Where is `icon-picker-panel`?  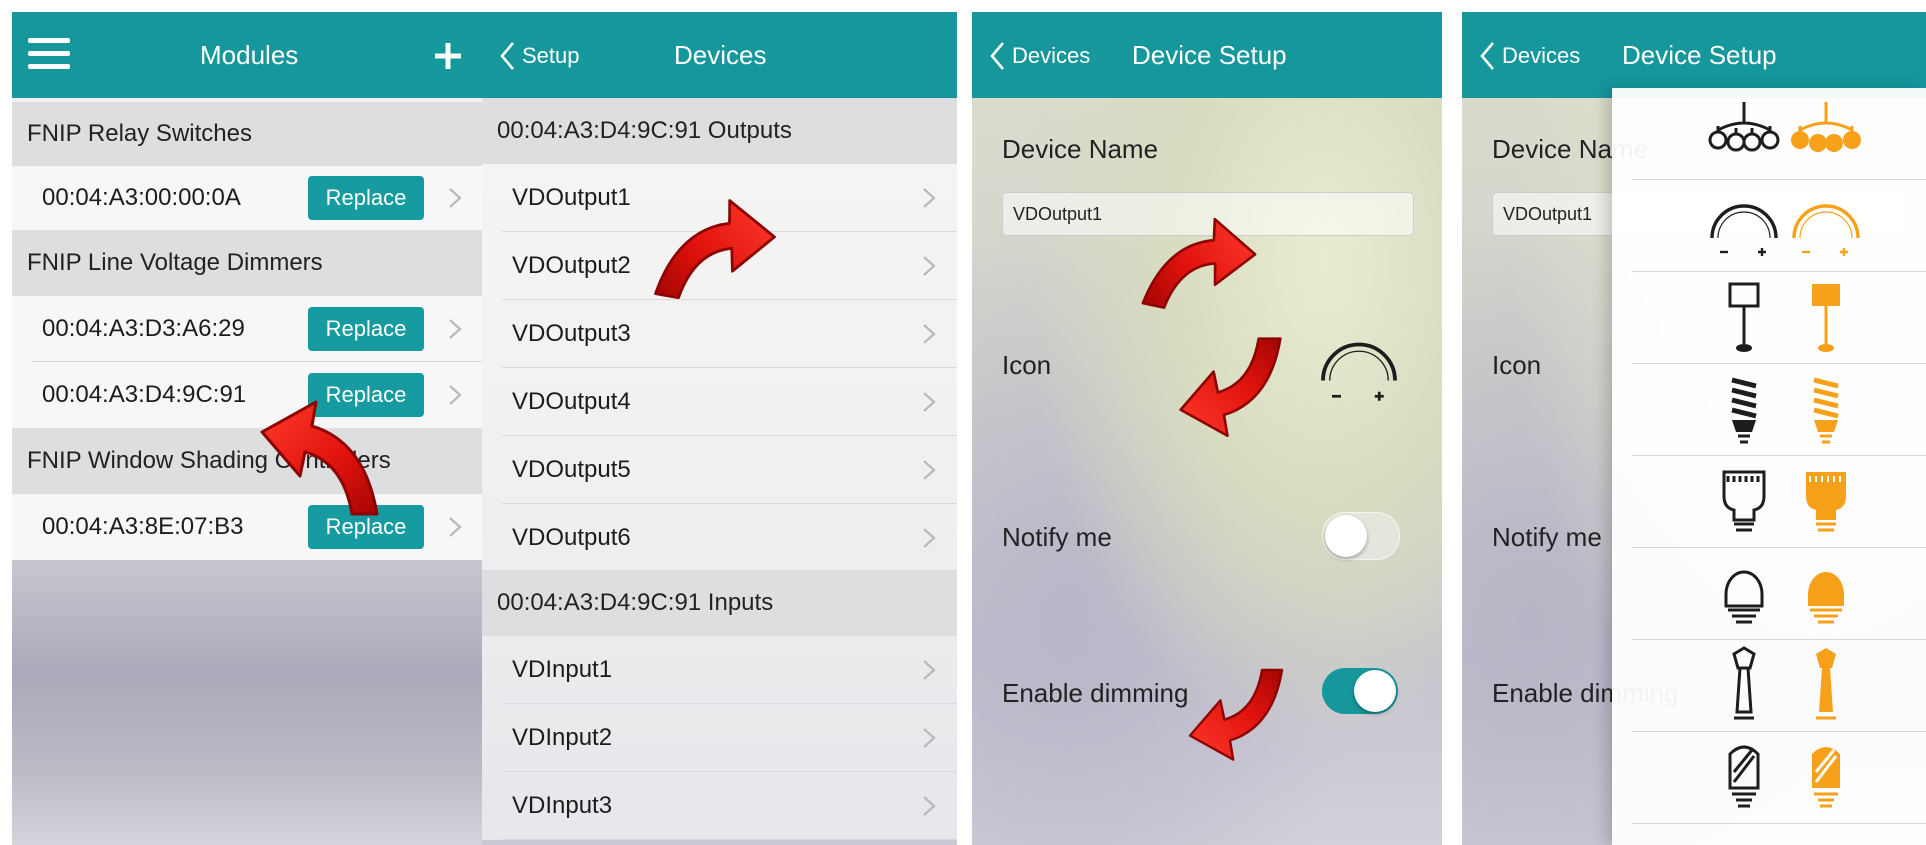 icon-picker-panel is located at coordinates (1769, 466).